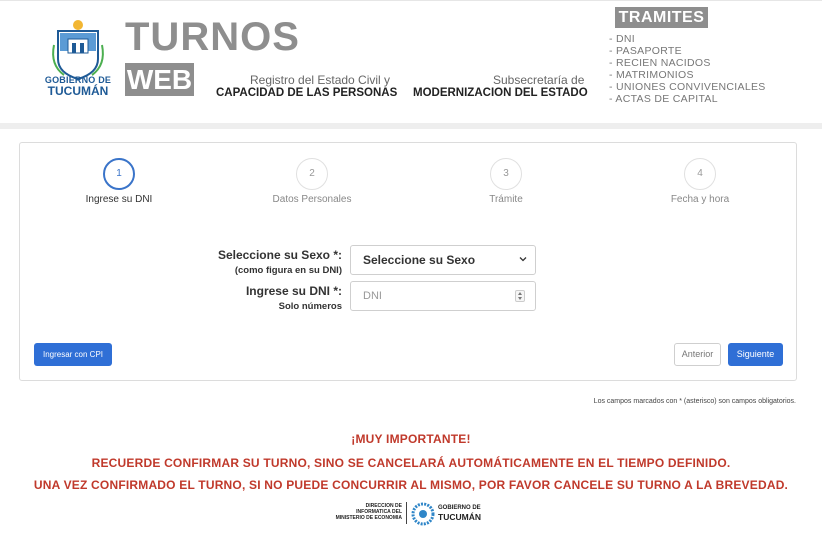  I want to click on step-number: 2, so click(312, 174).